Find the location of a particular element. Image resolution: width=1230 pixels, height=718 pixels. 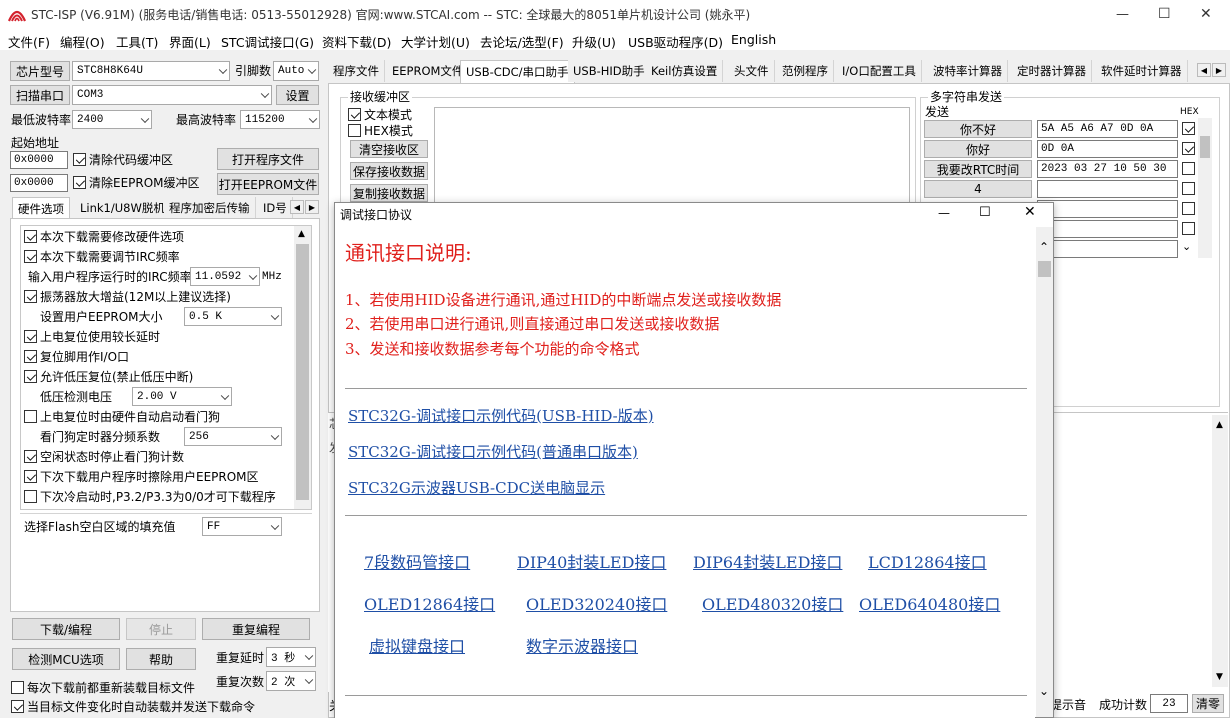

send-string-input-2: 0D 0A is located at coordinates (1107, 149).